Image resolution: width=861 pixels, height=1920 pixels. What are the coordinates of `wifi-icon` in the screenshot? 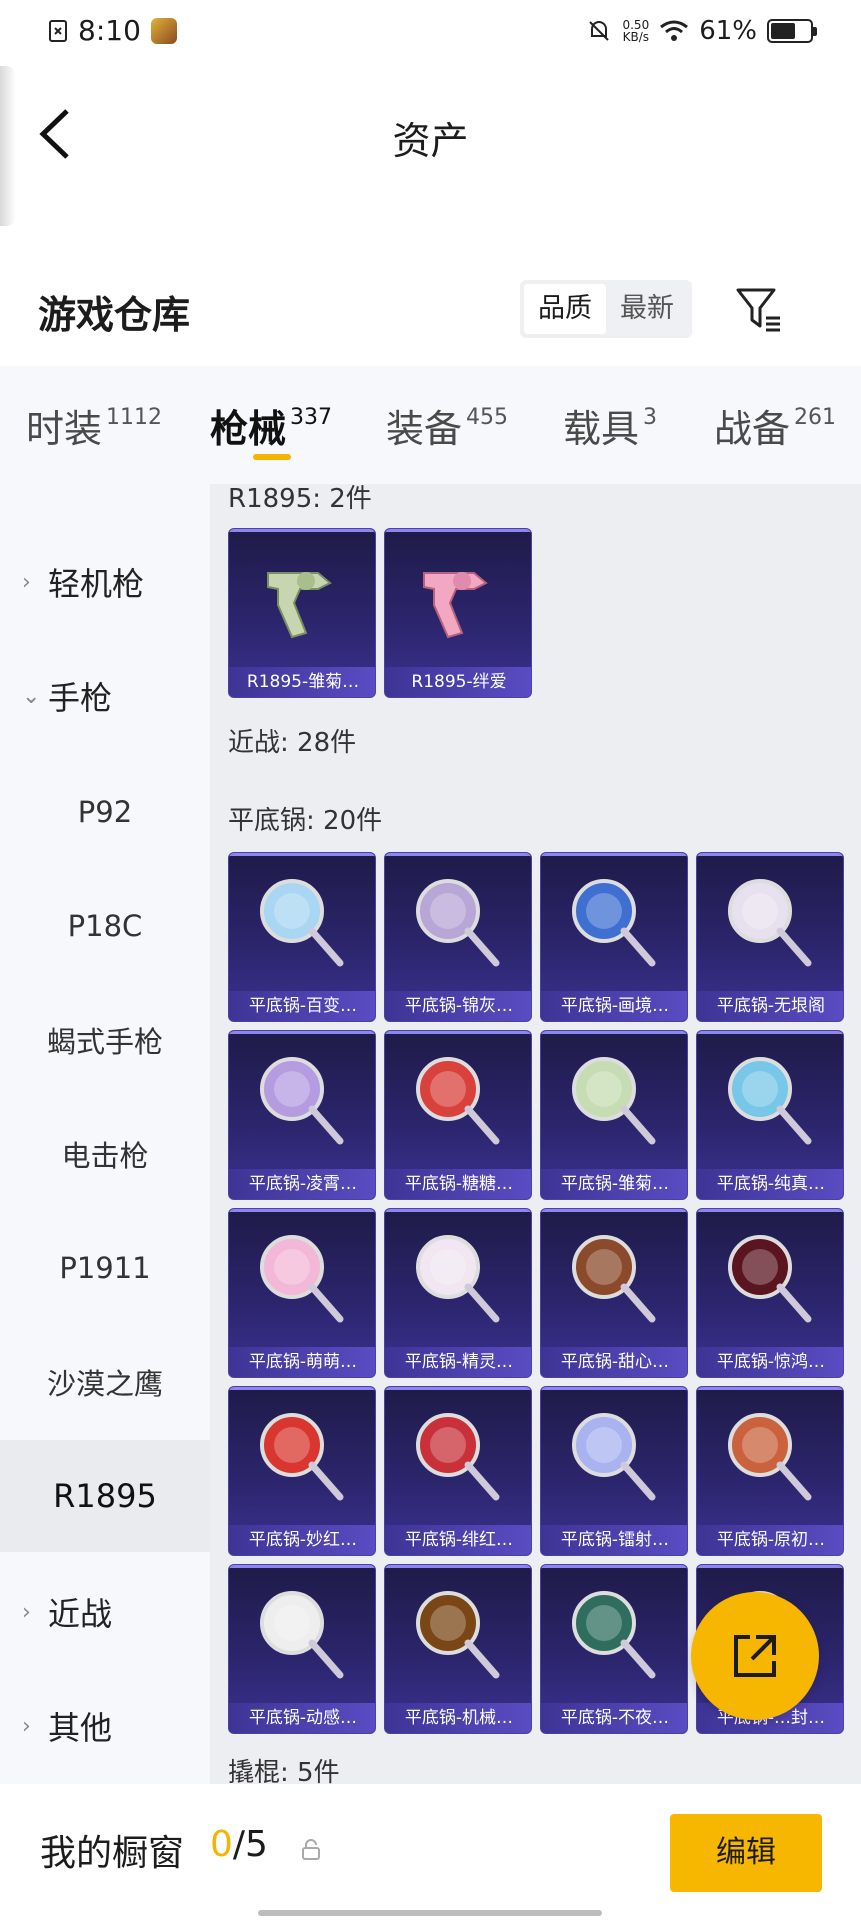 It's located at (674, 30).